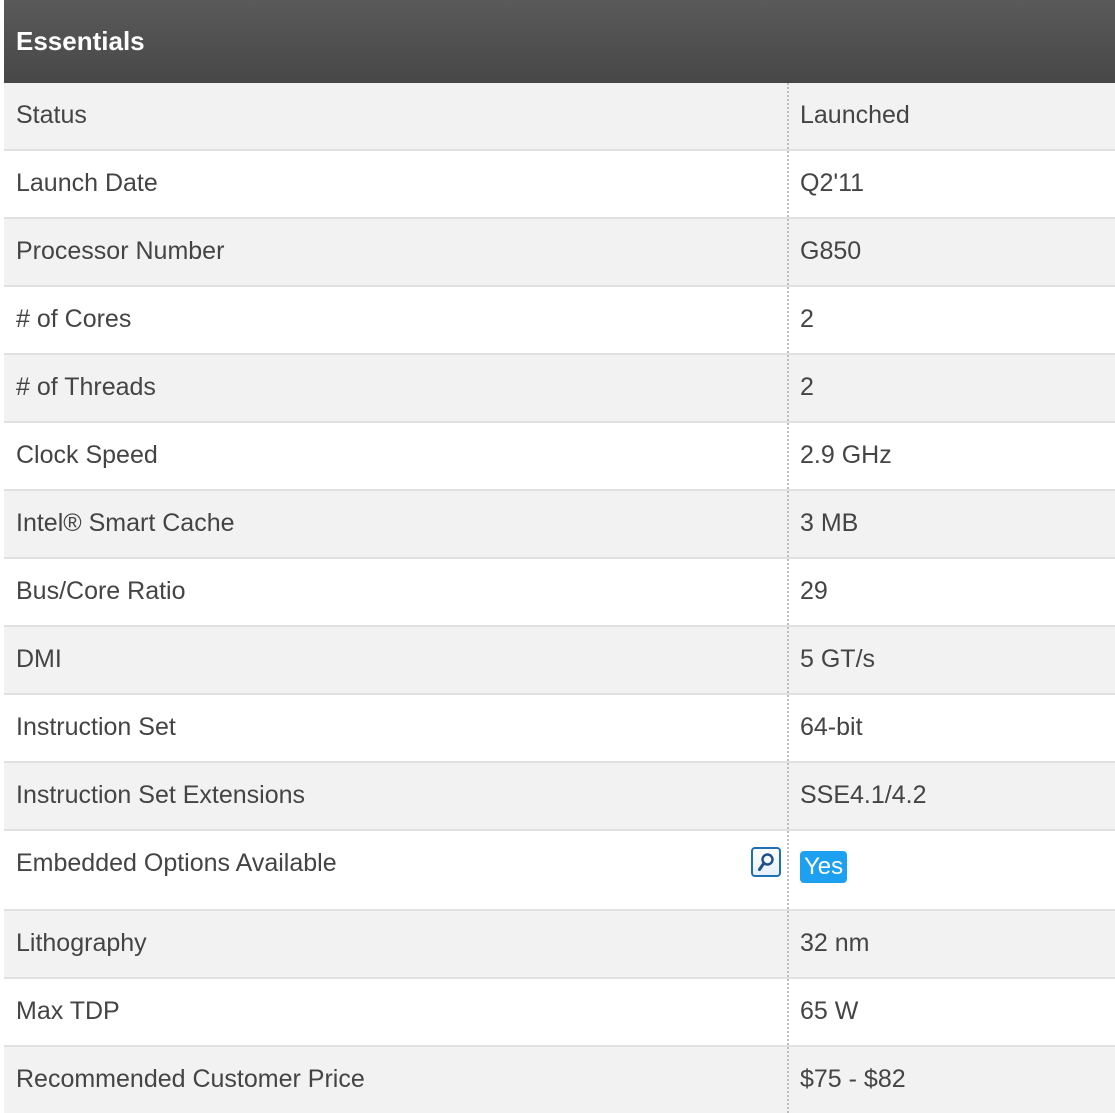 Image resolution: width=1115 pixels, height=1113 pixels. Describe the element at coordinates (190, 1079) in the screenshot. I see `spec-label: Recommended Customer Price` at that location.